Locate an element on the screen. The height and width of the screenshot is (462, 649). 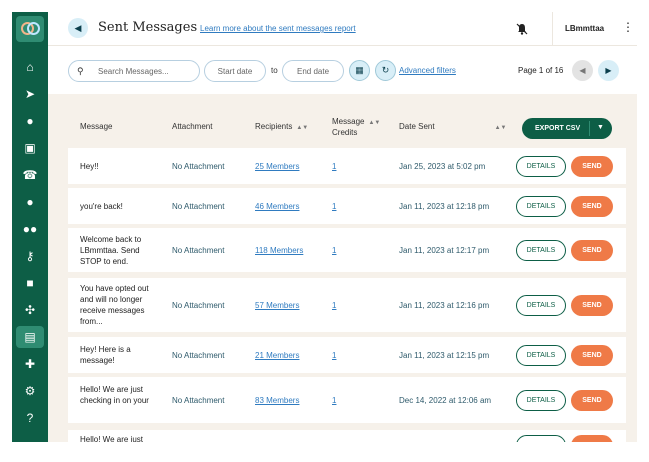
chat-icon: ● is located at coordinates (30, 121).